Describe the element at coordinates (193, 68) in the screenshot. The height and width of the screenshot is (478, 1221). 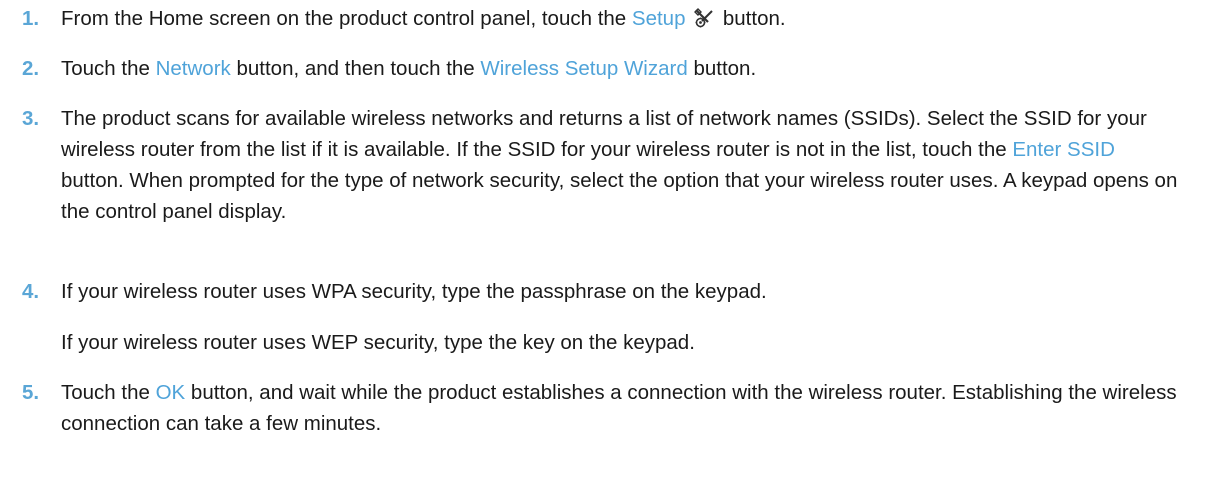
I see `network-button-label: Network` at that location.